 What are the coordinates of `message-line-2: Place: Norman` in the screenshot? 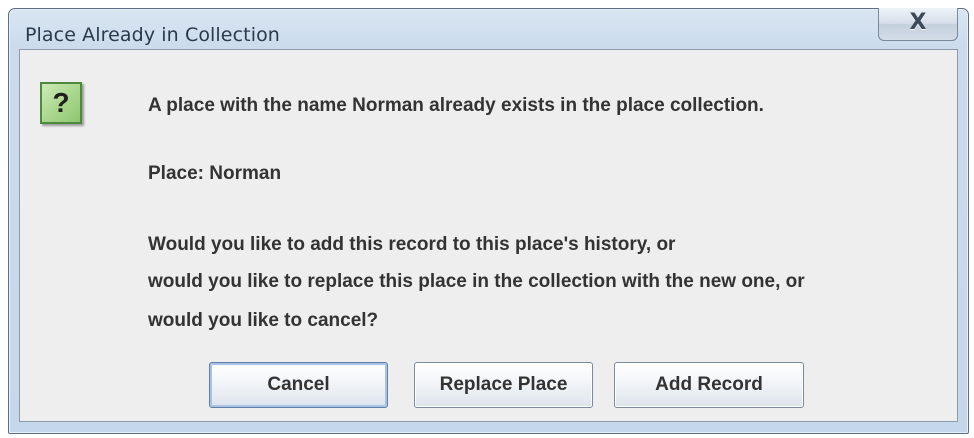 It's located at (215, 173).